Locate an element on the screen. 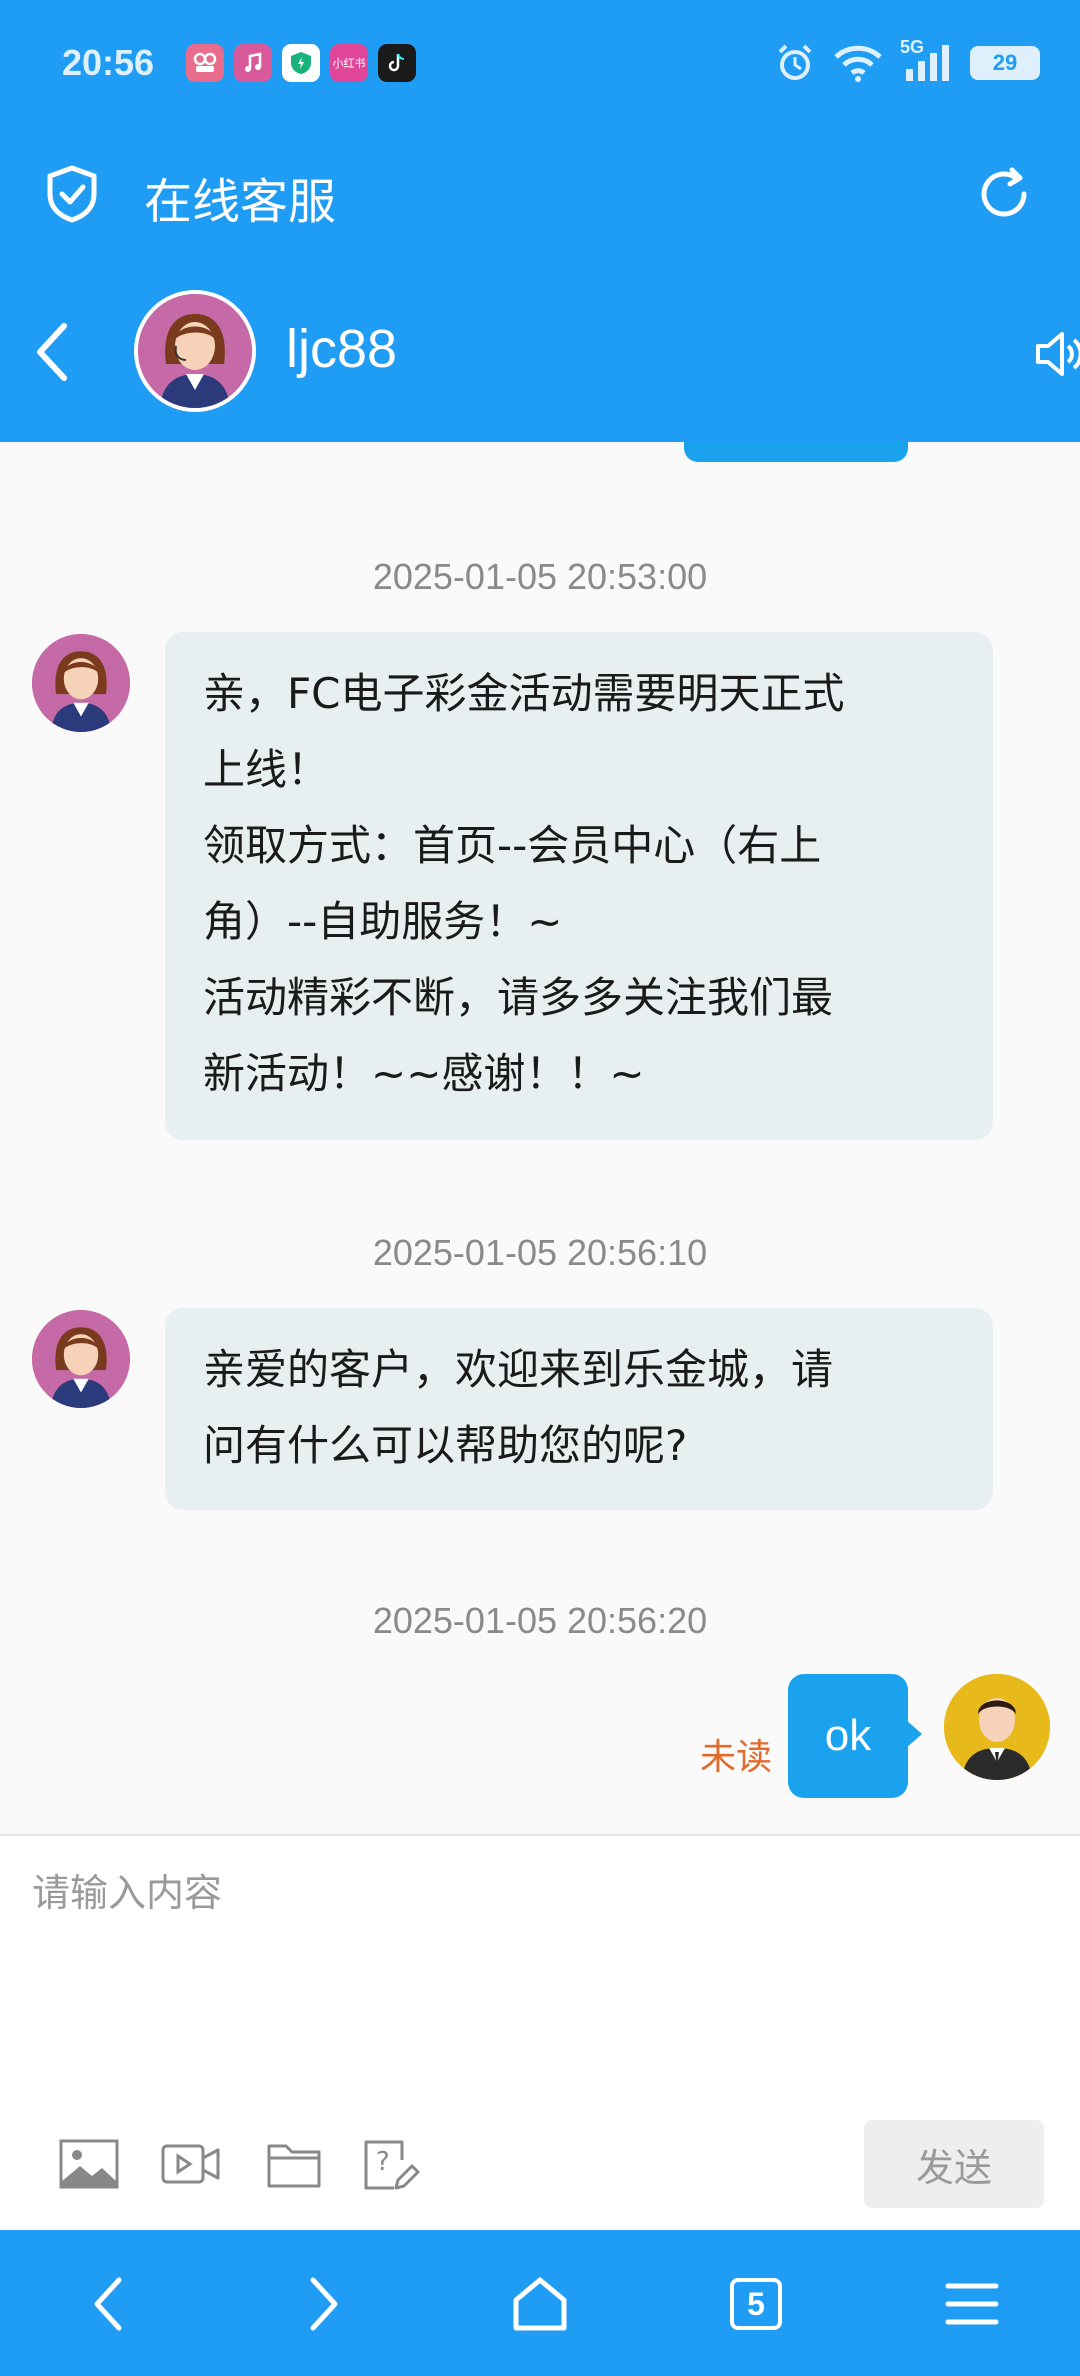 Image resolution: width=1080 pixels, height=2376 pixels. browser-bottom-nav: 5 is located at coordinates (540, 2303).